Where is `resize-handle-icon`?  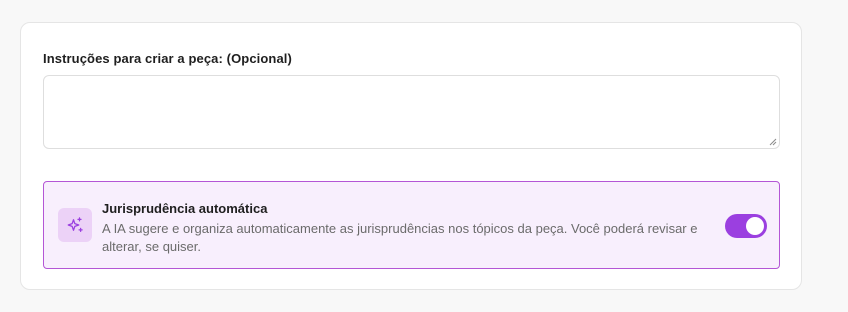 resize-handle-icon is located at coordinates (773, 142).